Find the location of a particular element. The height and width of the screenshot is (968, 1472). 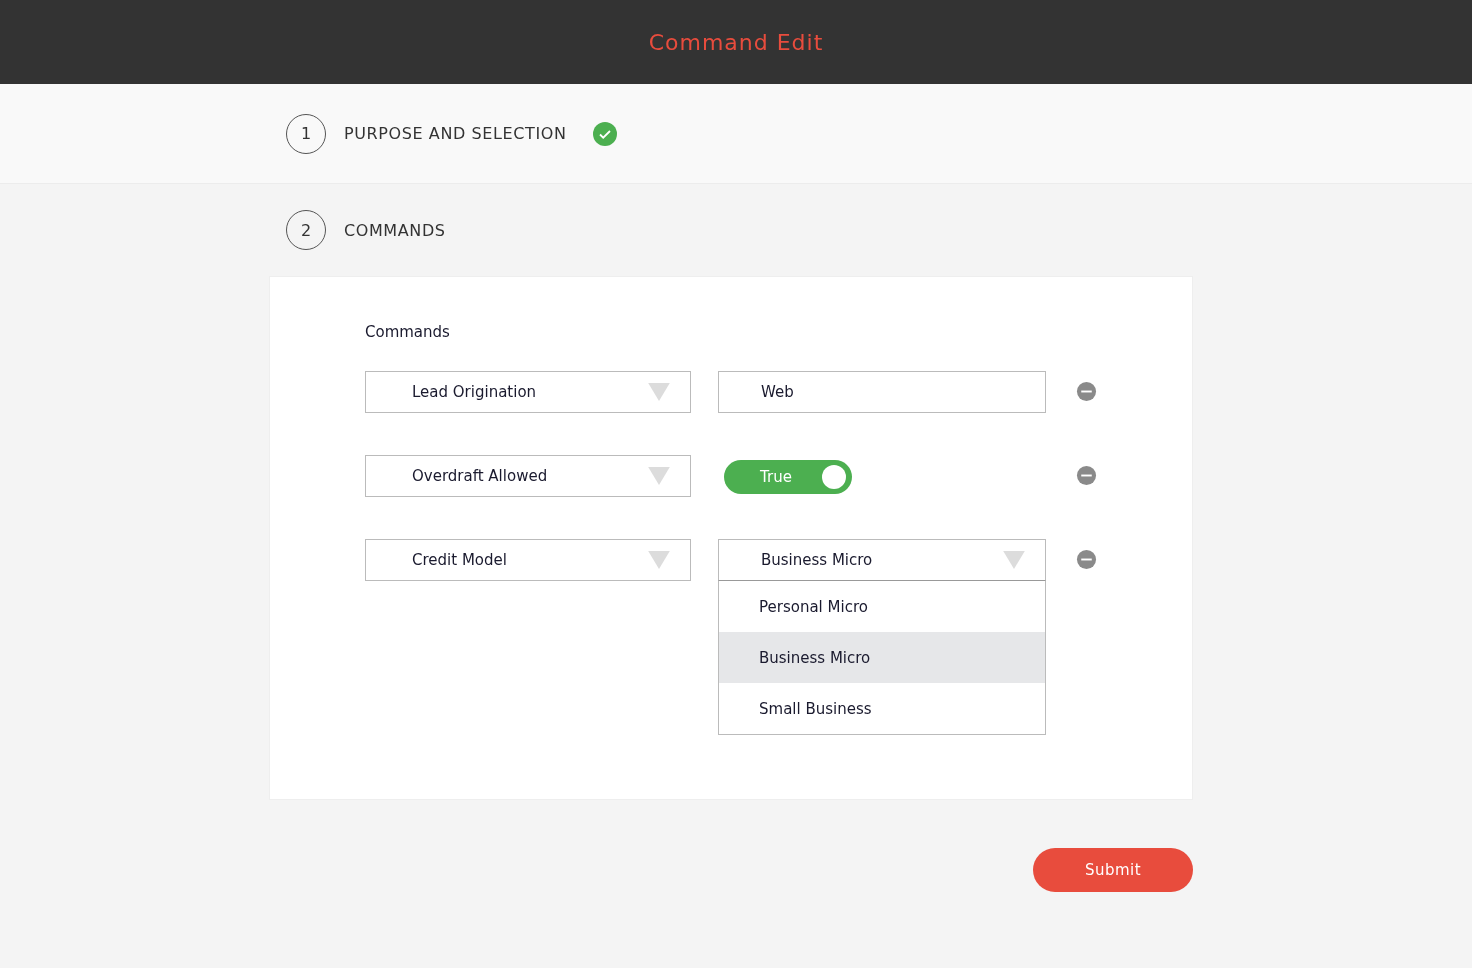

check-icon is located at coordinates (604, 133).